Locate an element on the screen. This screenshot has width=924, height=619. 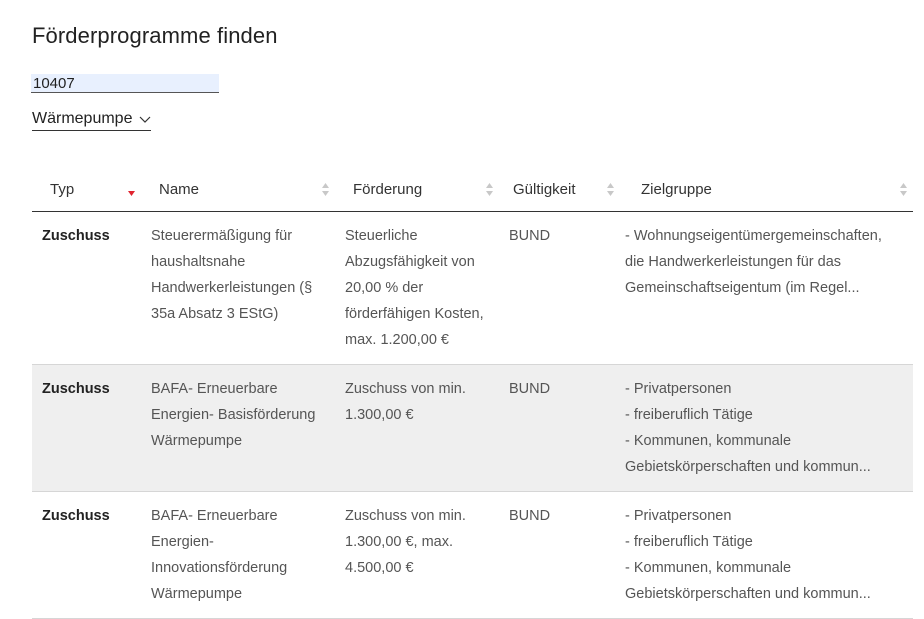
table-header-row: Typ Name Förderung Gültigkeit Zielgruppe is located at coordinates (472, 191).